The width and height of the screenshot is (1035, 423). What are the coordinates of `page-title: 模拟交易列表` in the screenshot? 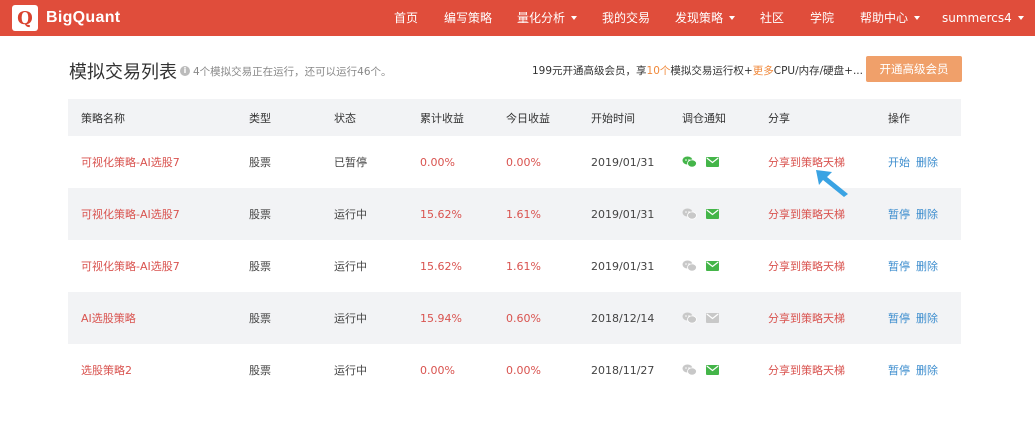 It's located at (123, 72).